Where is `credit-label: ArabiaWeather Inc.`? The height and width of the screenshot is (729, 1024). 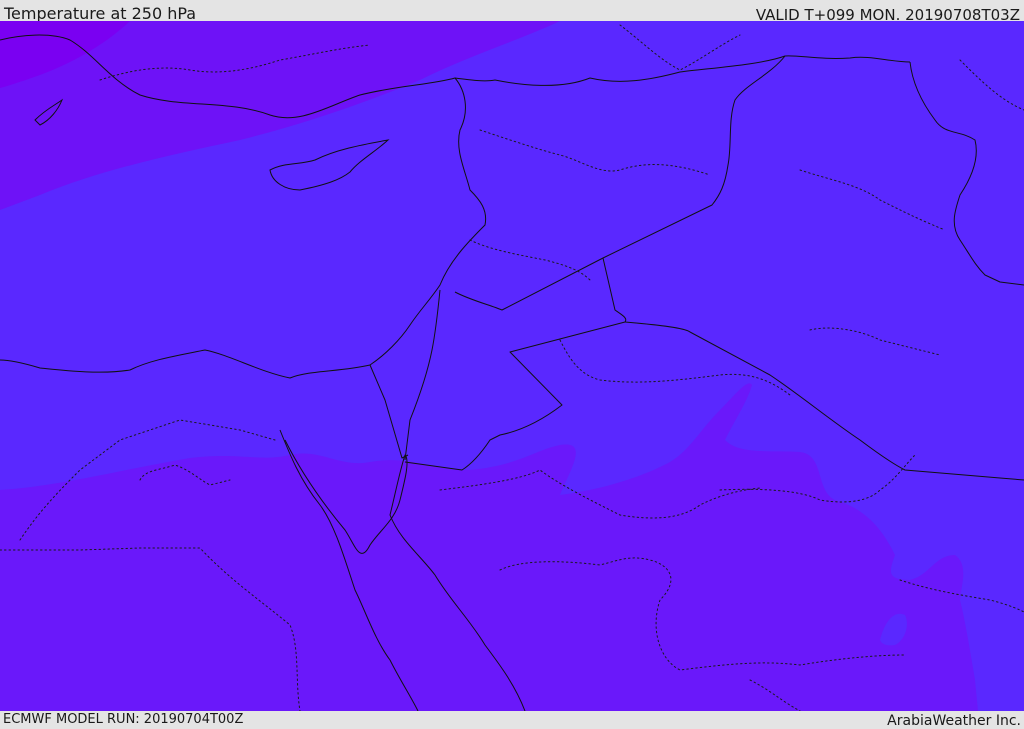 credit-label: ArabiaWeather Inc. is located at coordinates (954, 721).